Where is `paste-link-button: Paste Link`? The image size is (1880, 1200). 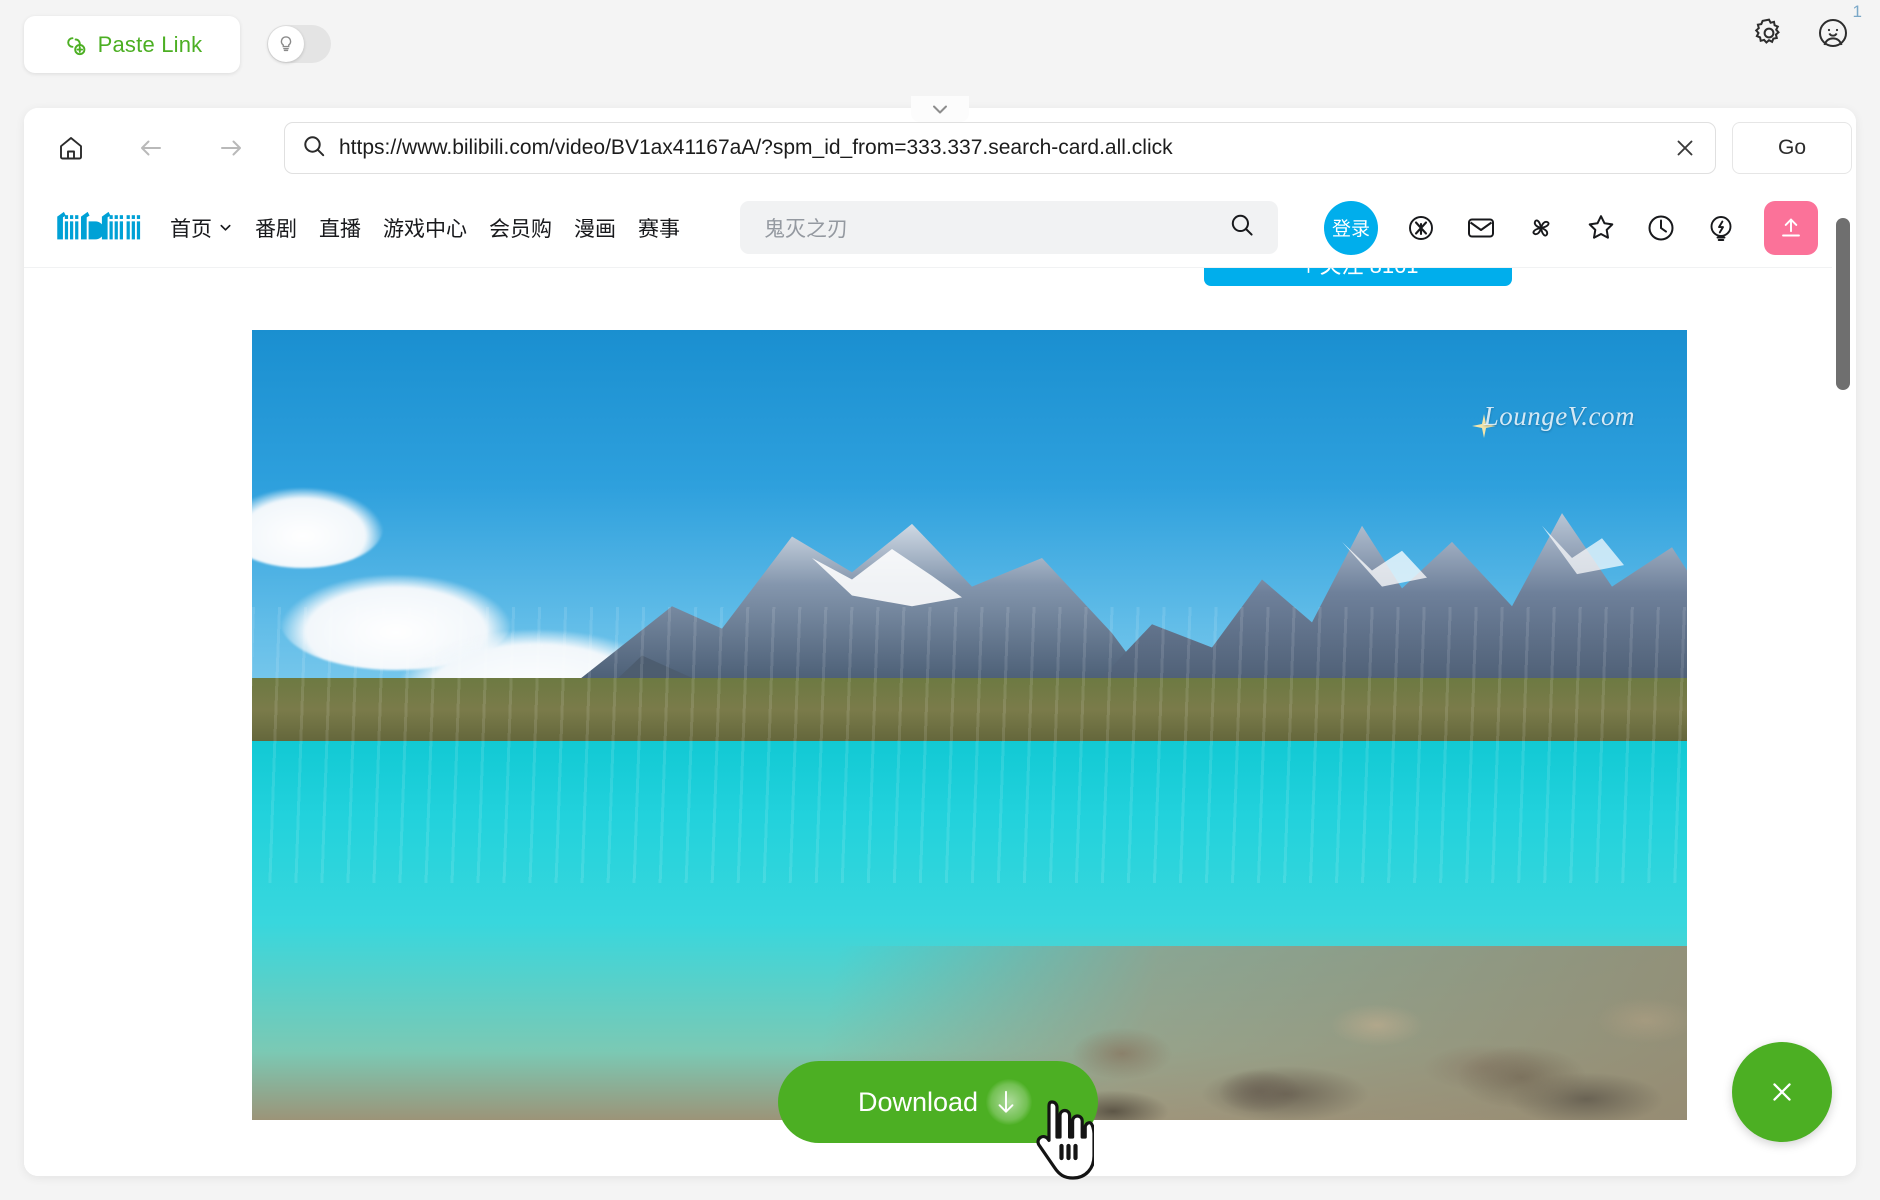 paste-link-button: Paste Link is located at coordinates (132, 44).